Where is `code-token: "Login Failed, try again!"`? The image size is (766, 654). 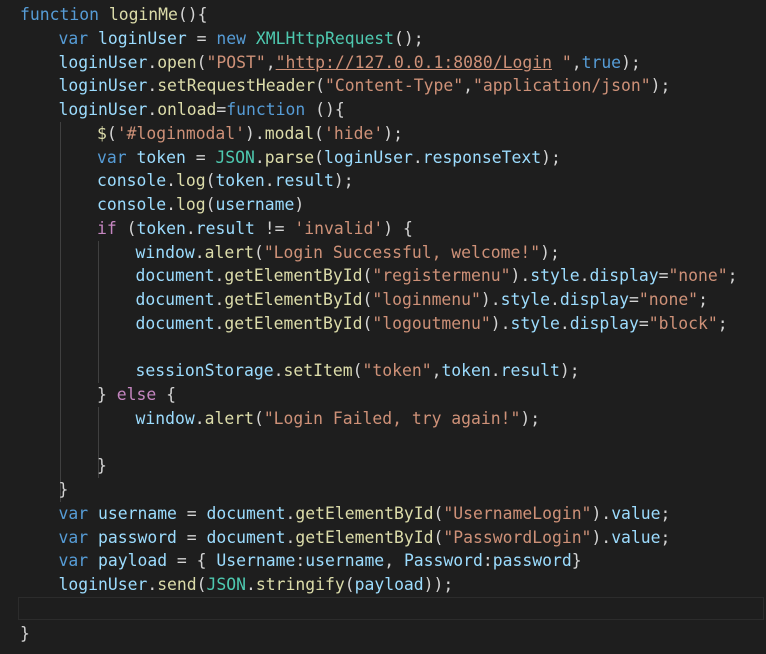 code-token: "Login Failed, try again!" is located at coordinates (392, 418).